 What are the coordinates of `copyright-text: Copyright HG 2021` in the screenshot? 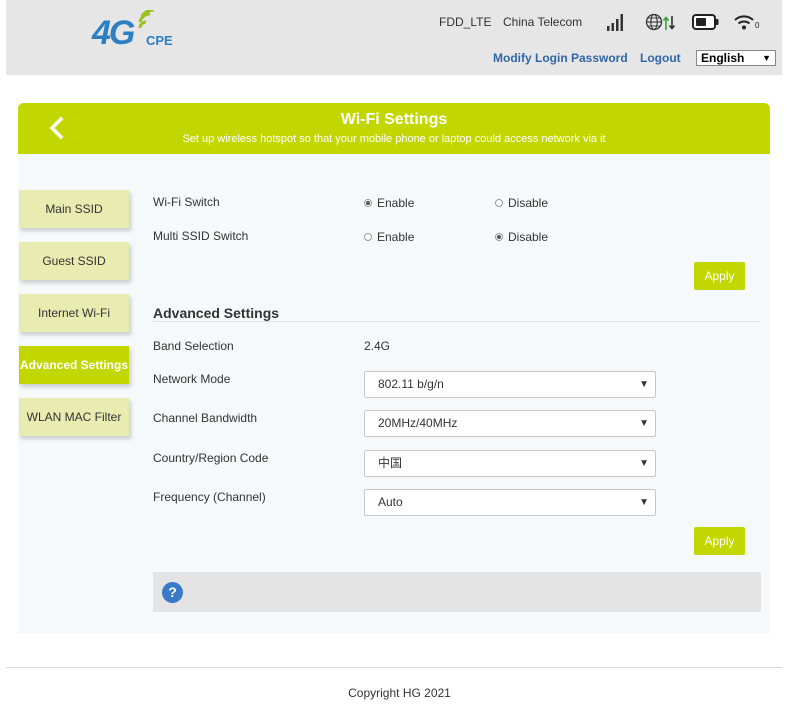 It's located at (399, 693).